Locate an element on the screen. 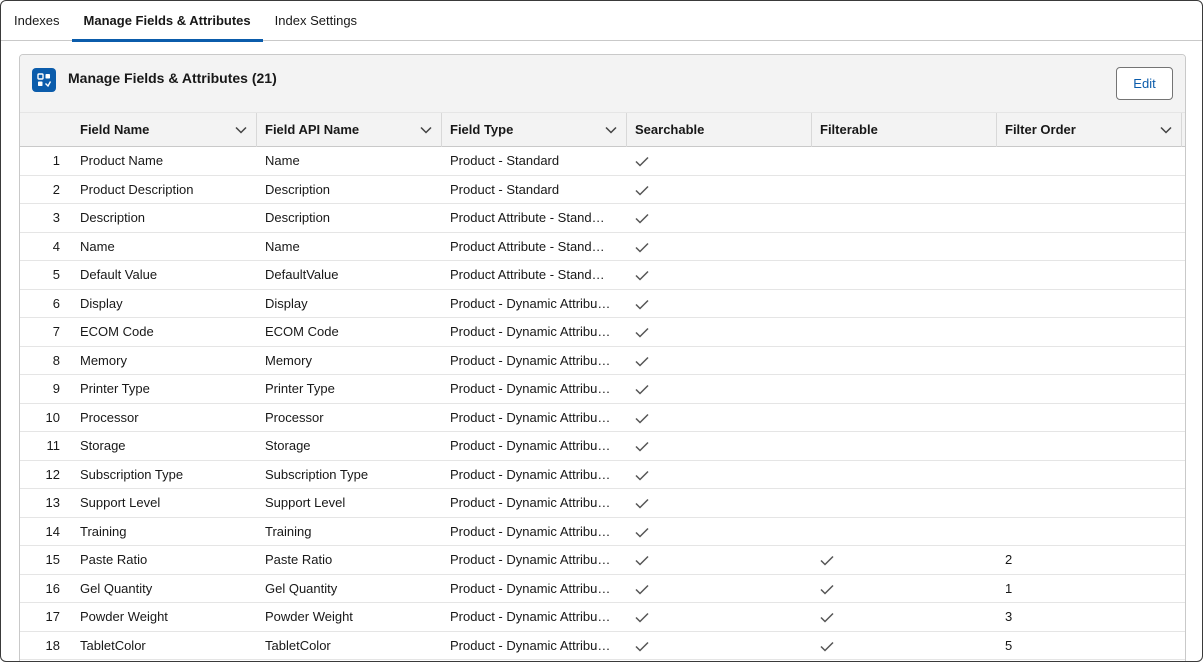 The image size is (1203, 662). field-name-cell: Paste Ratio is located at coordinates (114, 559).